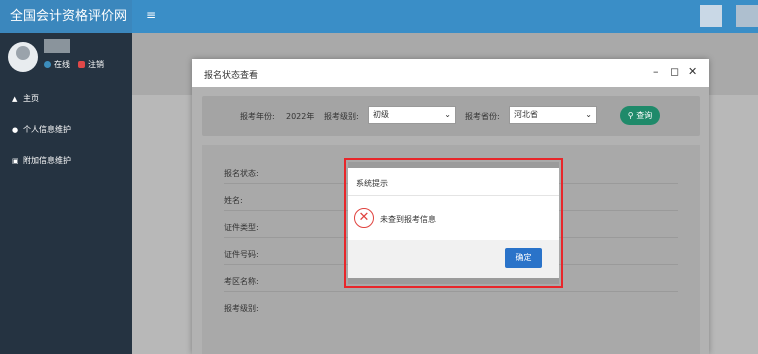 The image size is (758, 354). I want to click on sidebar-item-label: 附加信息维护, so click(47, 160).